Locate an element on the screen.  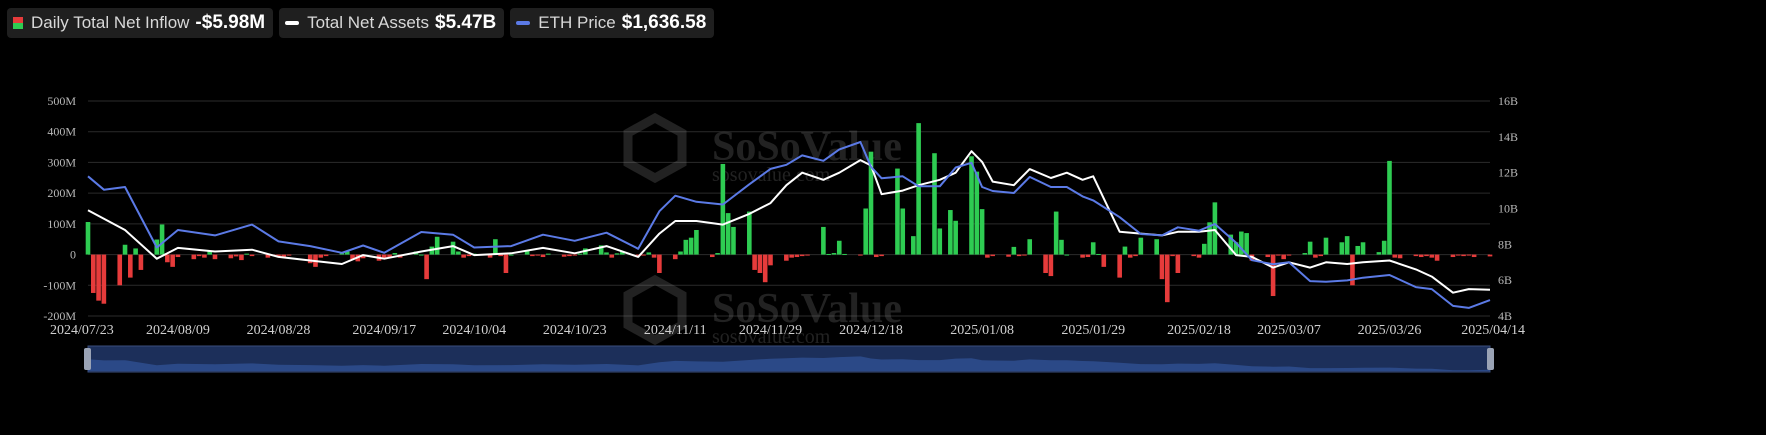
x-tick-label: 2025/03/07 is located at coordinates (1289, 330).